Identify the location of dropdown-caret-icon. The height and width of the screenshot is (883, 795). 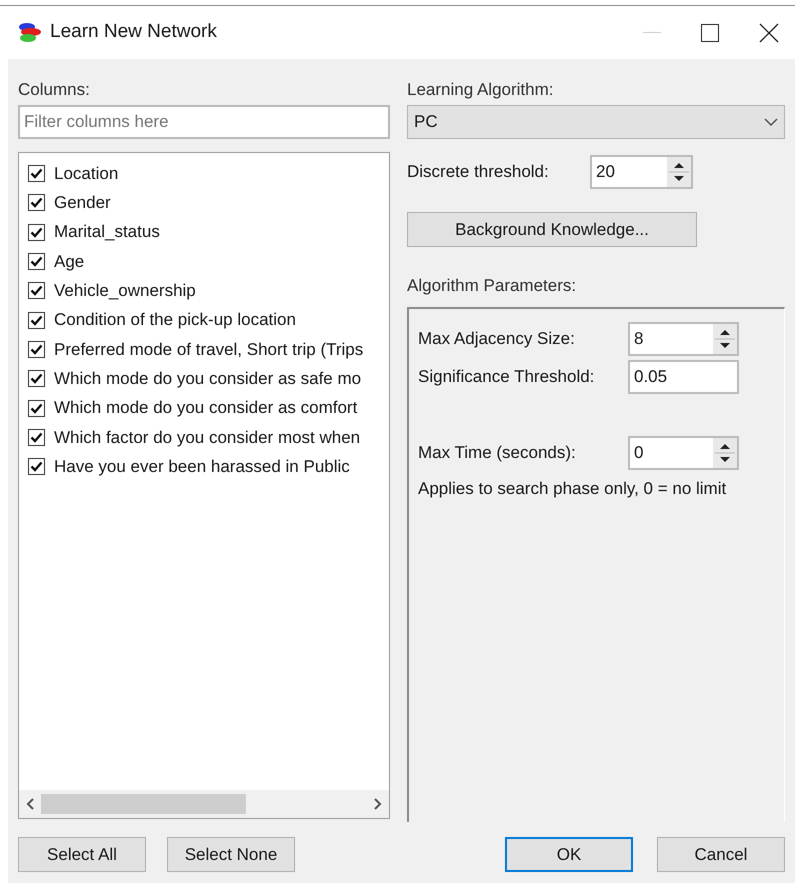
(771, 122).